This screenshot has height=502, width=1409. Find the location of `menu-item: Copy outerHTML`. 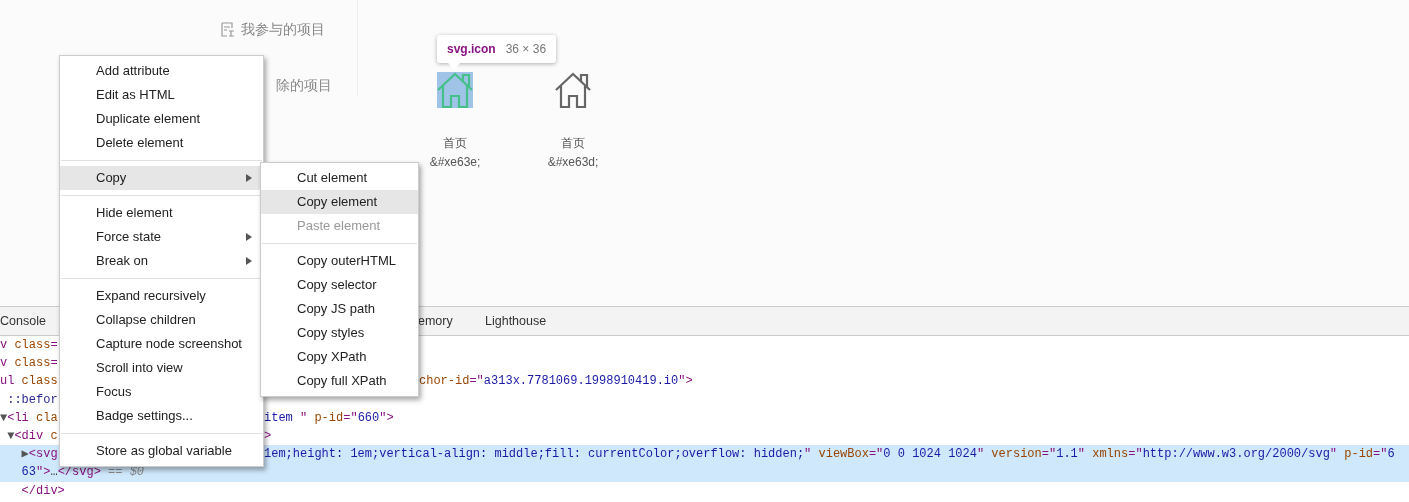

menu-item: Copy outerHTML is located at coordinates (339, 261).